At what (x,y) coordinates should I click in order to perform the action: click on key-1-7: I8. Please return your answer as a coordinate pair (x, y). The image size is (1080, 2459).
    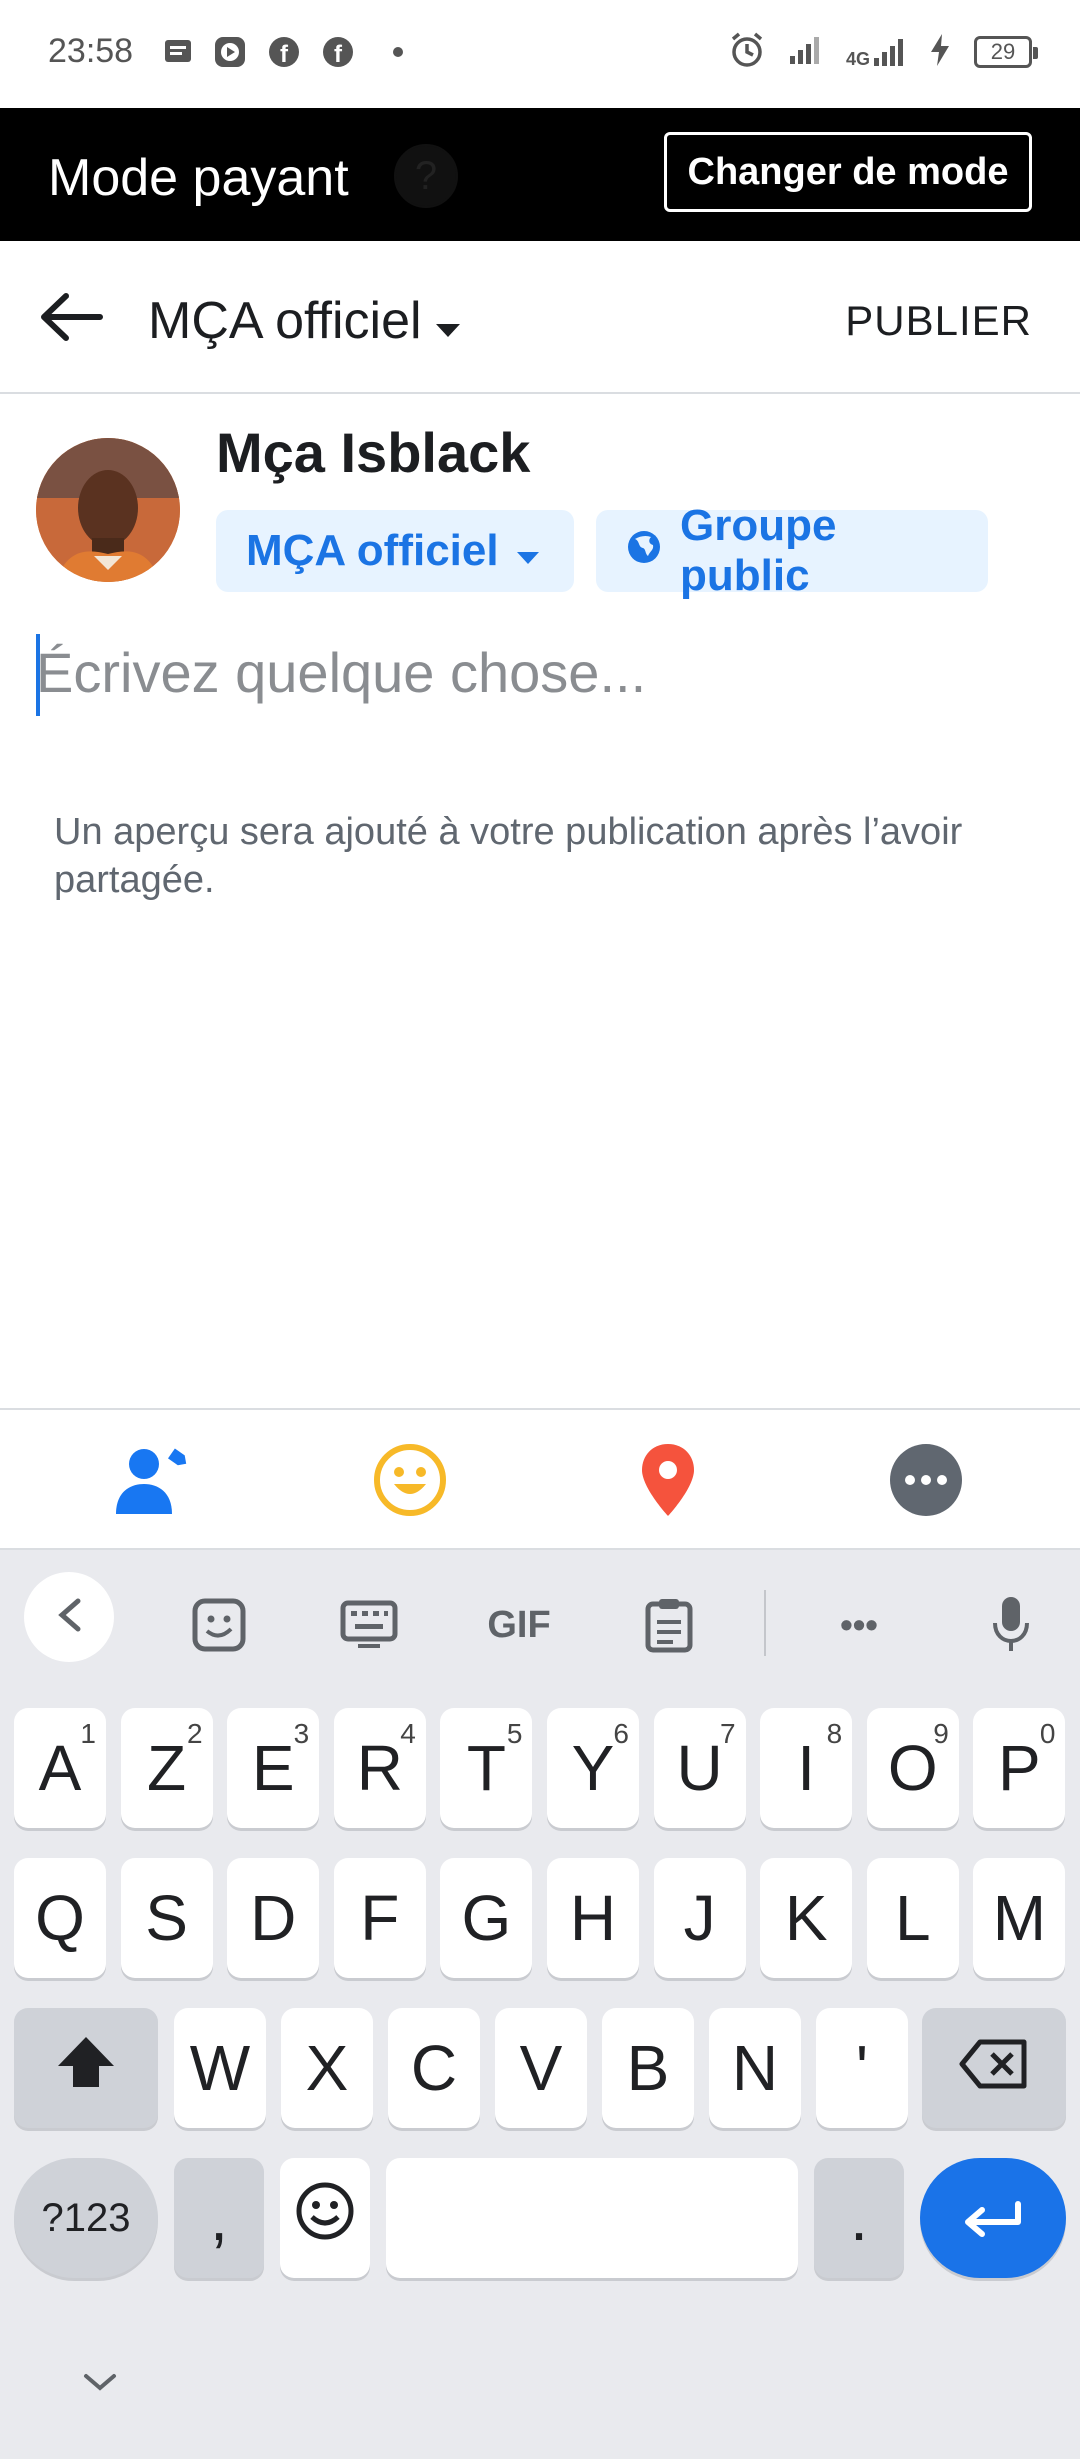
    Looking at the image, I should click on (806, 1768).